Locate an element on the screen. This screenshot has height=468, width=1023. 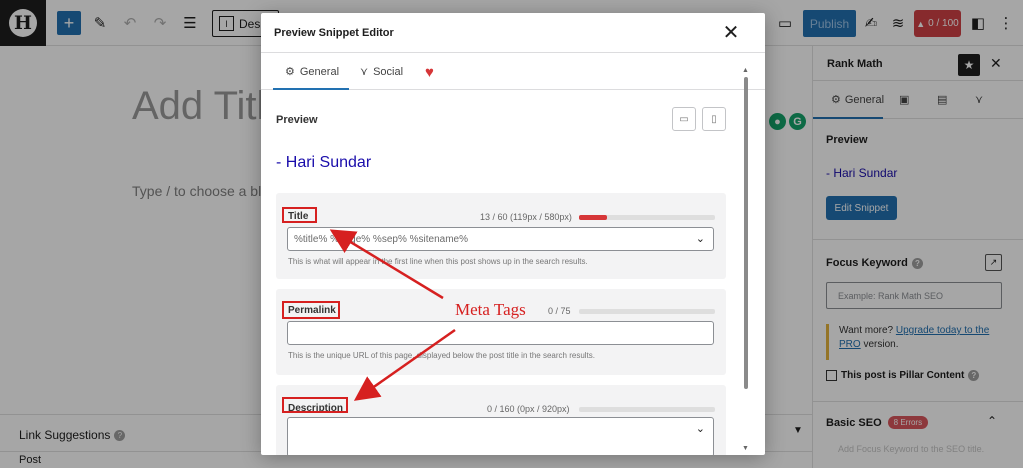
tab-general: ⚙ General is located at coordinates (312, 72).